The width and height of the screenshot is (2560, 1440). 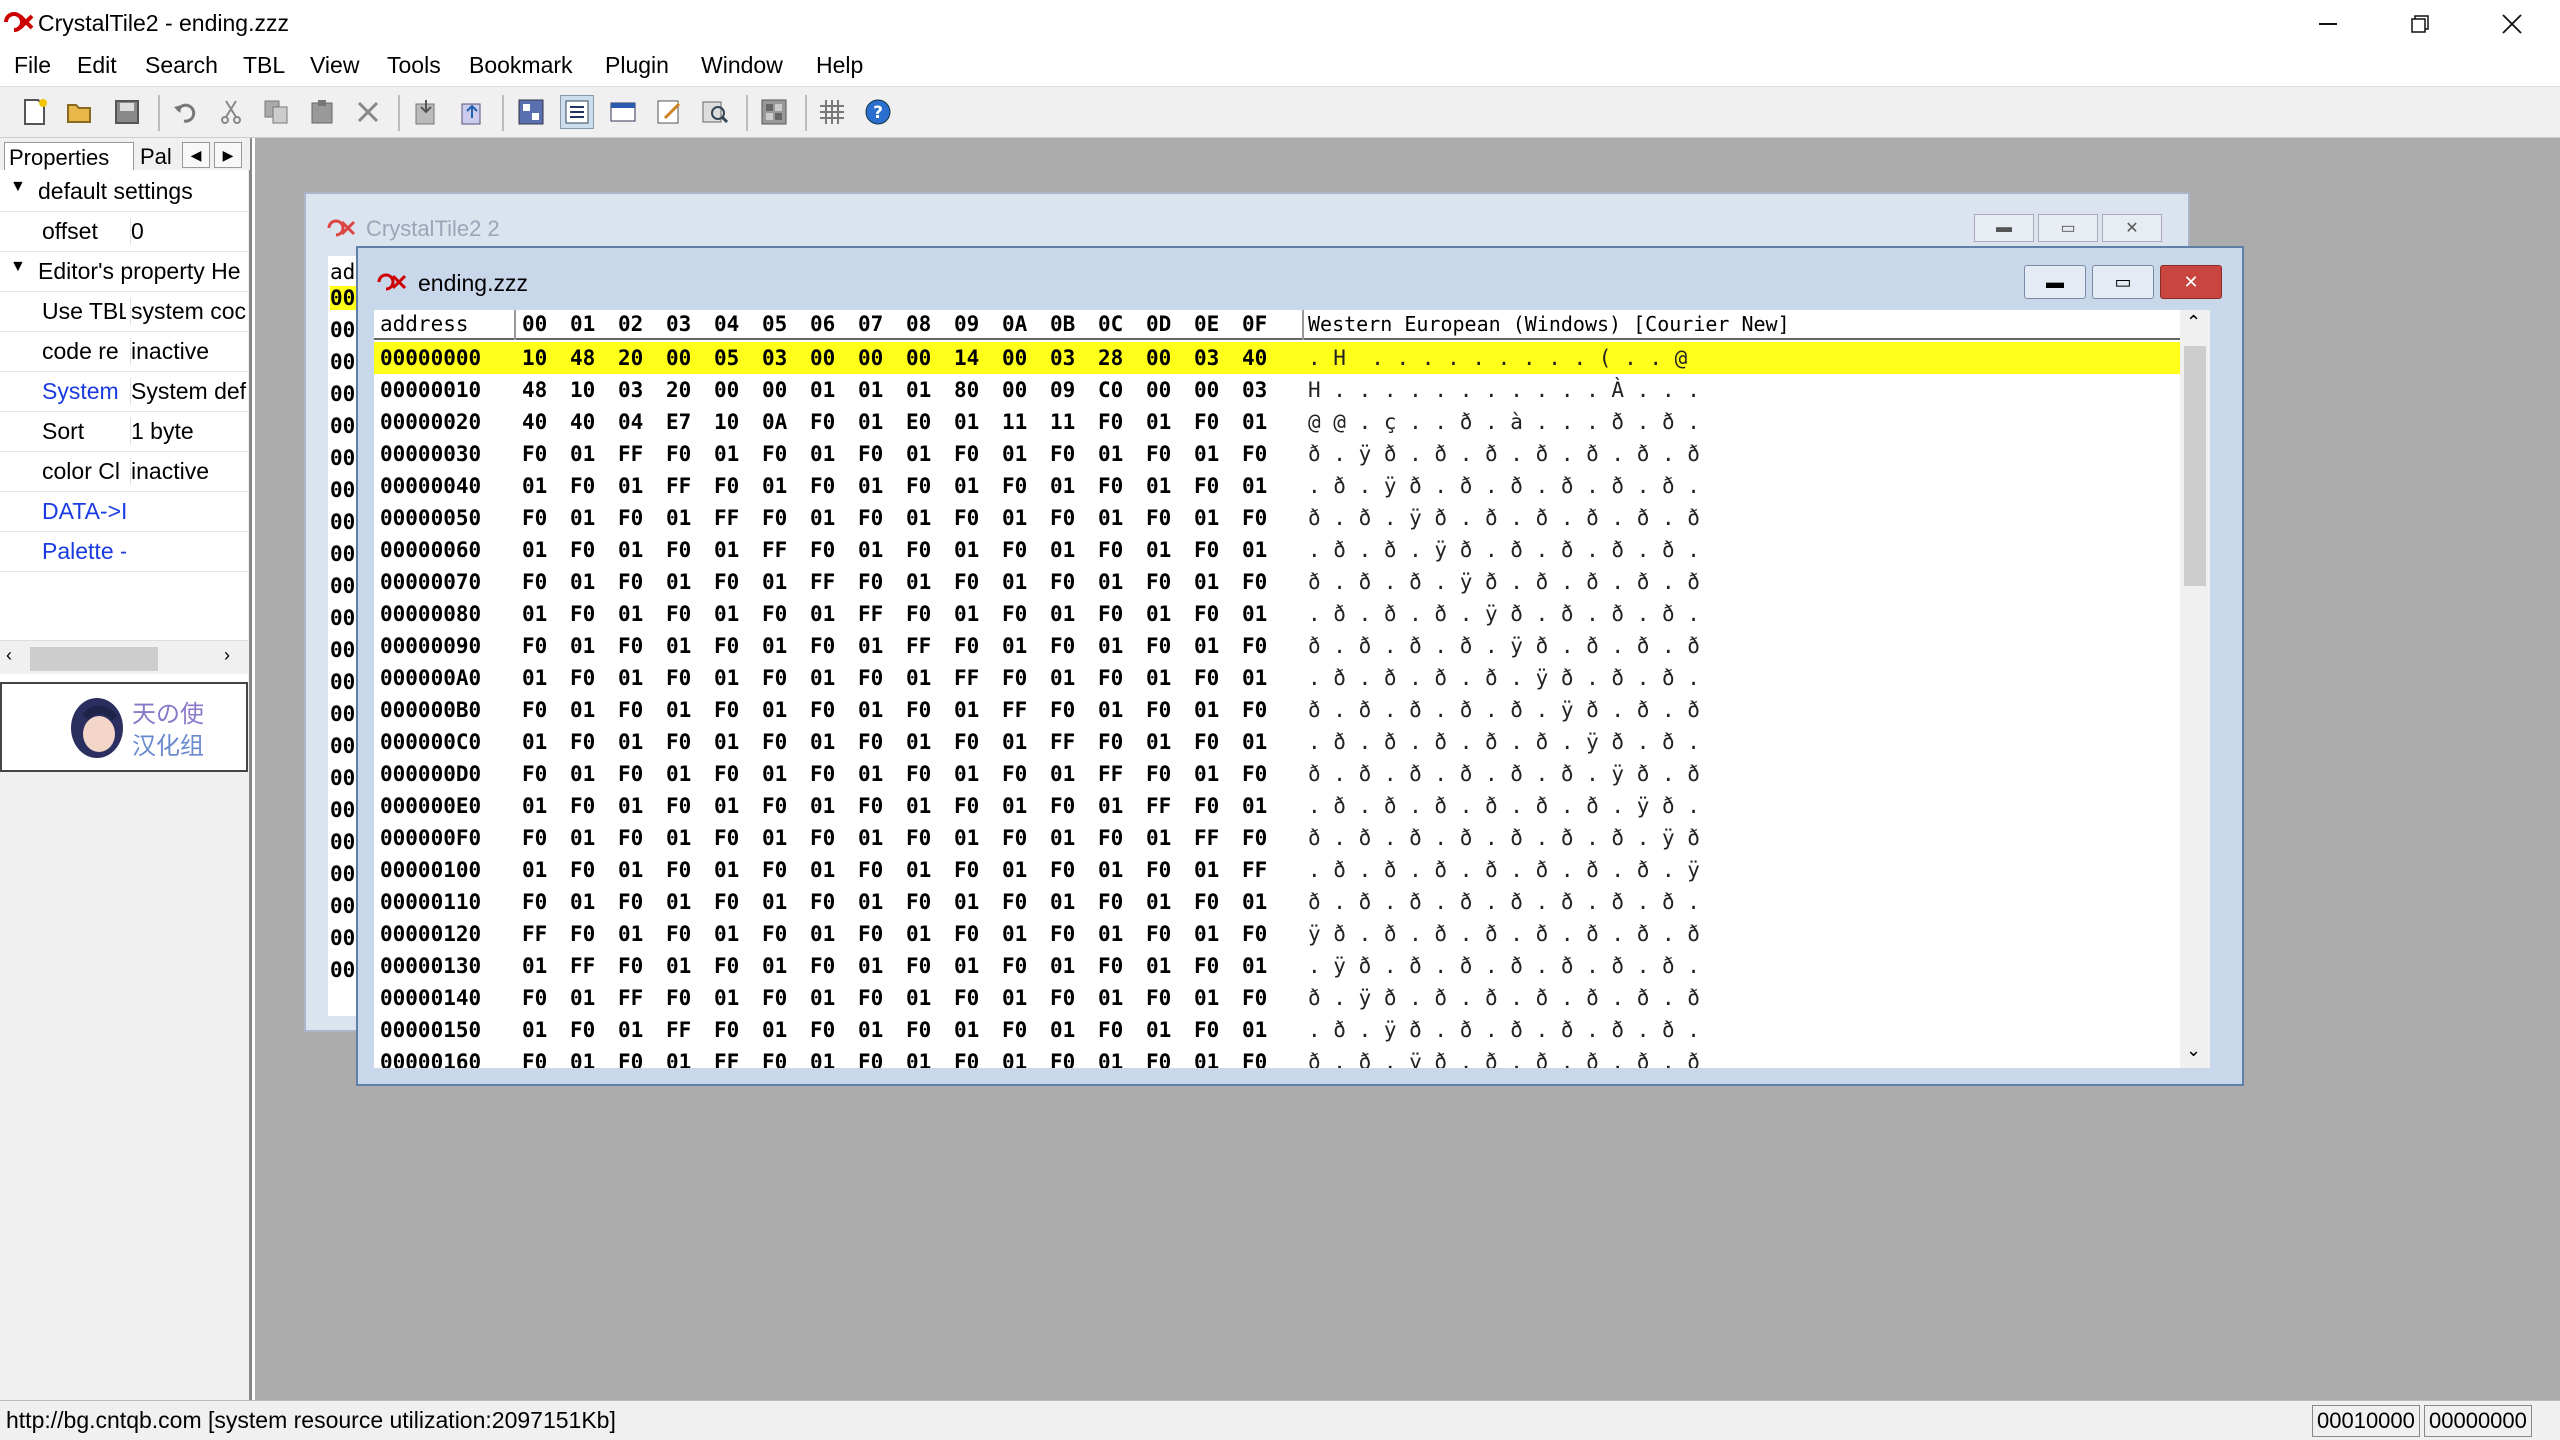 What do you see at coordinates (1504, 806) in the screenshot?
I see `text-decoding: . ð . ð . ð . ð . ð . ð . ÿ ð .` at bounding box center [1504, 806].